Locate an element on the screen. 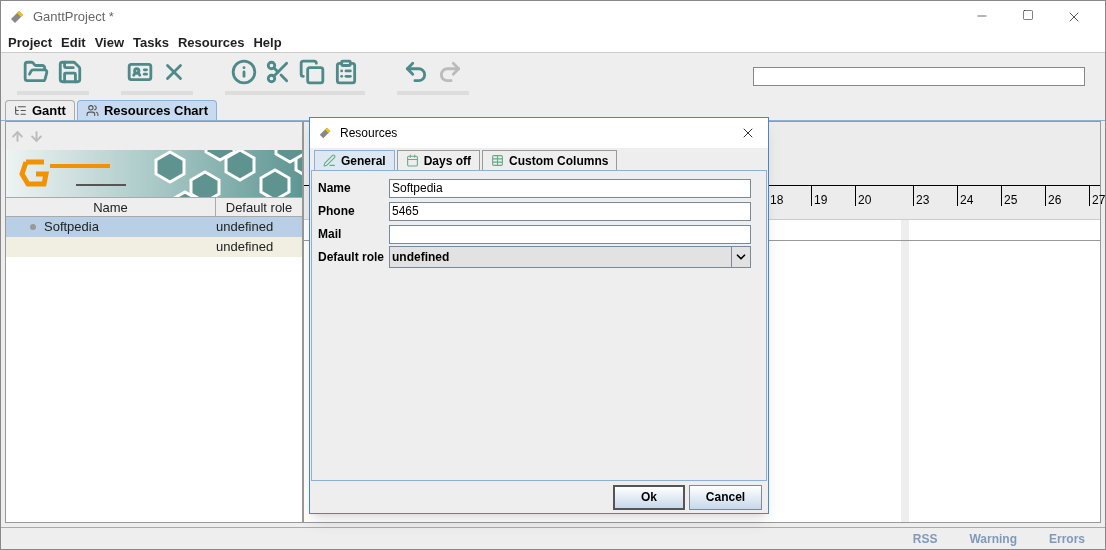 The image size is (1106, 550). menu-item: Resources is located at coordinates (211, 42).